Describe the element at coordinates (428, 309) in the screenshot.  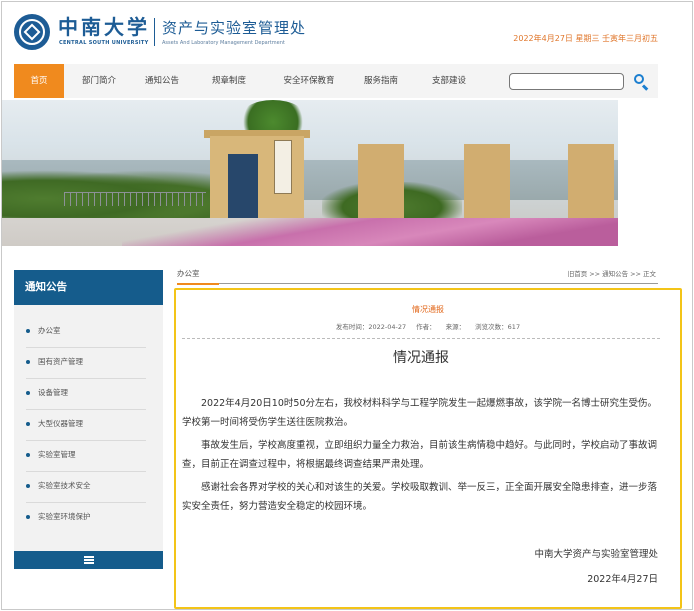
I see `article-label: 情况通报` at that location.